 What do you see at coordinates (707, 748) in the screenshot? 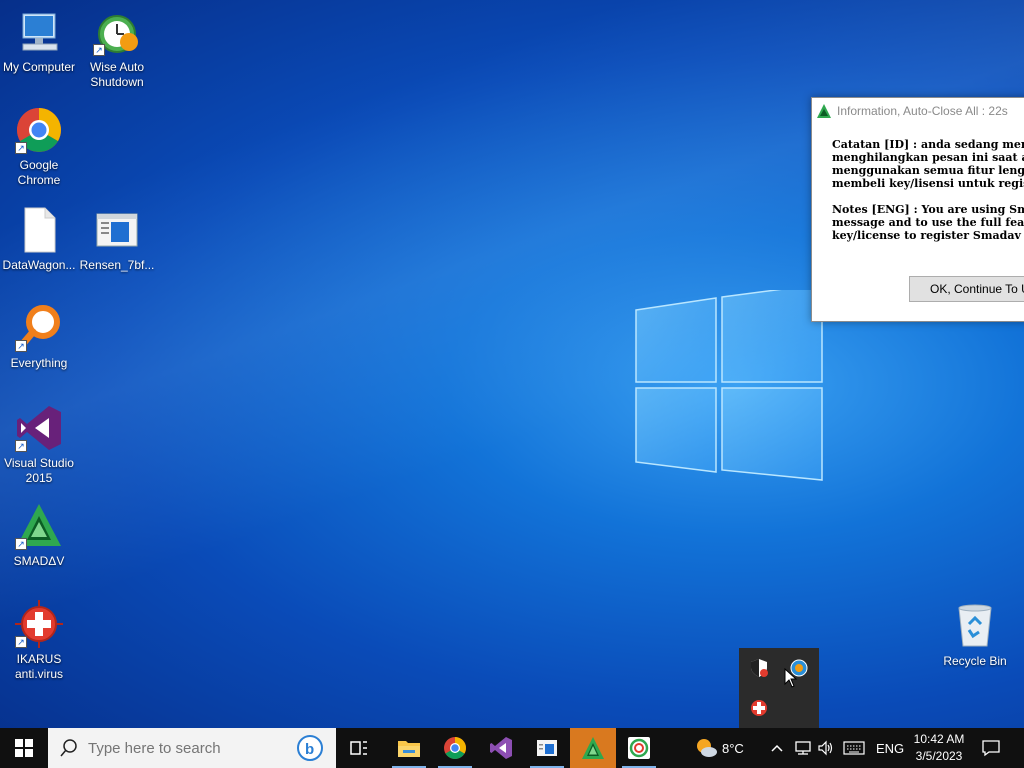
I see `weather-sun-cloud-icon` at bounding box center [707, 748].